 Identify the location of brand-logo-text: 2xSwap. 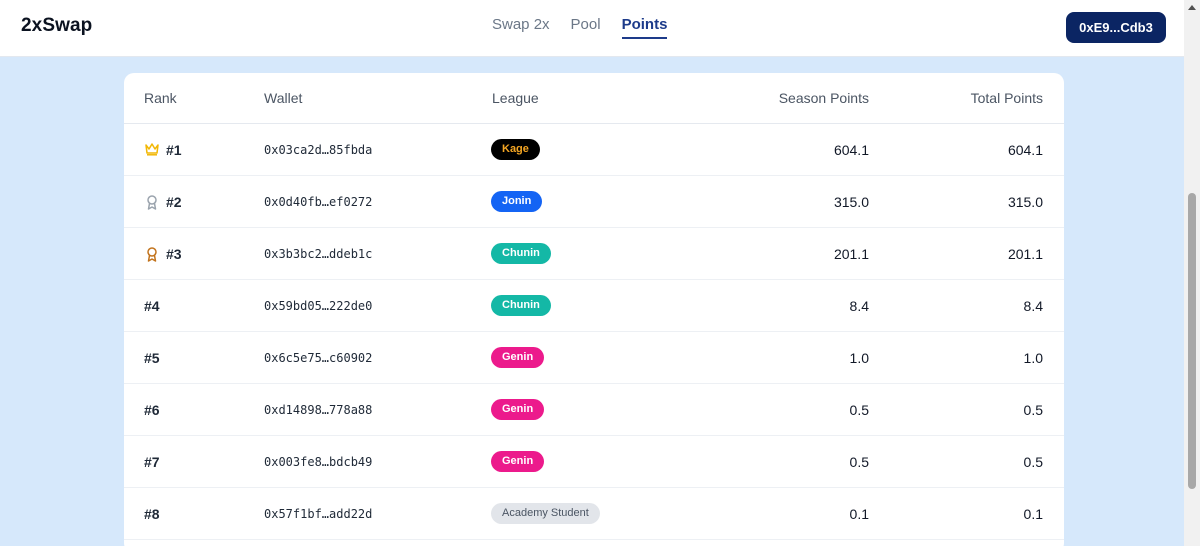
(56, 26).